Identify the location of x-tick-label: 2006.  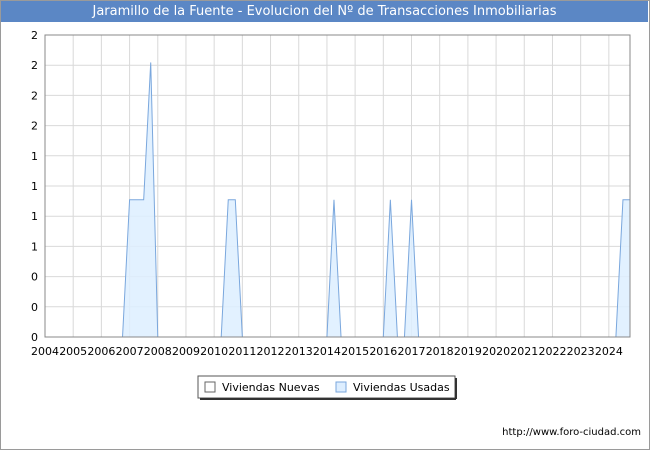
(101, 351).